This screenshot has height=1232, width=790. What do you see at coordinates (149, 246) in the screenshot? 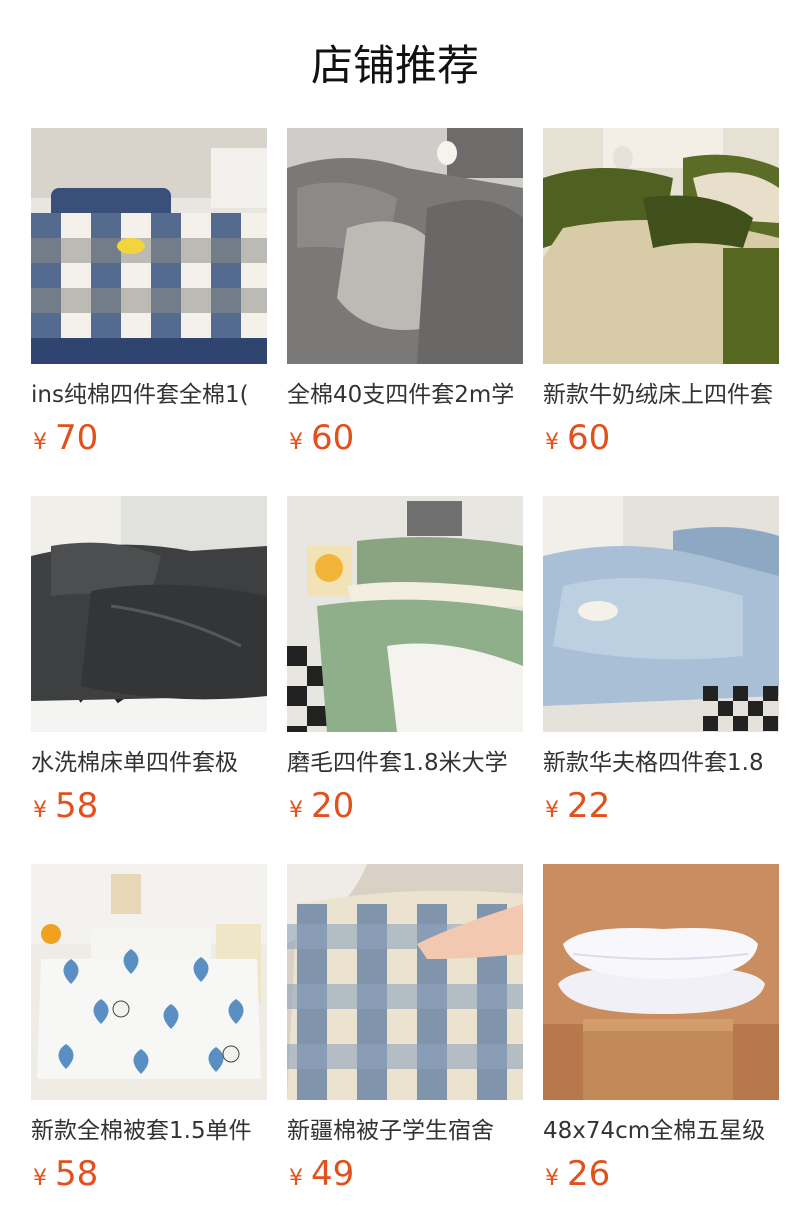
I see `blue-checkered-bedding-image` at bounding box center [149, 246].